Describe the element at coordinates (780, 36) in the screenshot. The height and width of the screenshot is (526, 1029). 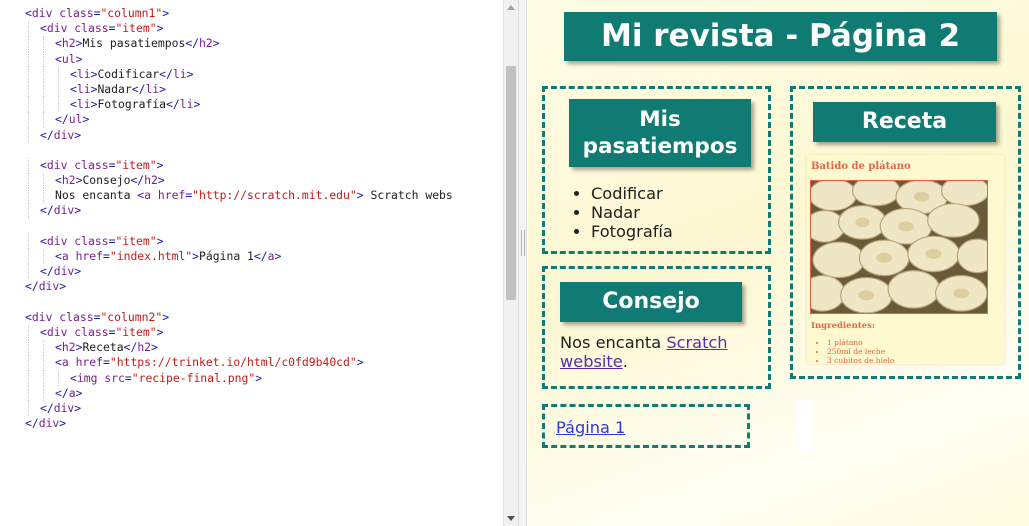
I see `page-title: Mi revista - Página 2` at that location.